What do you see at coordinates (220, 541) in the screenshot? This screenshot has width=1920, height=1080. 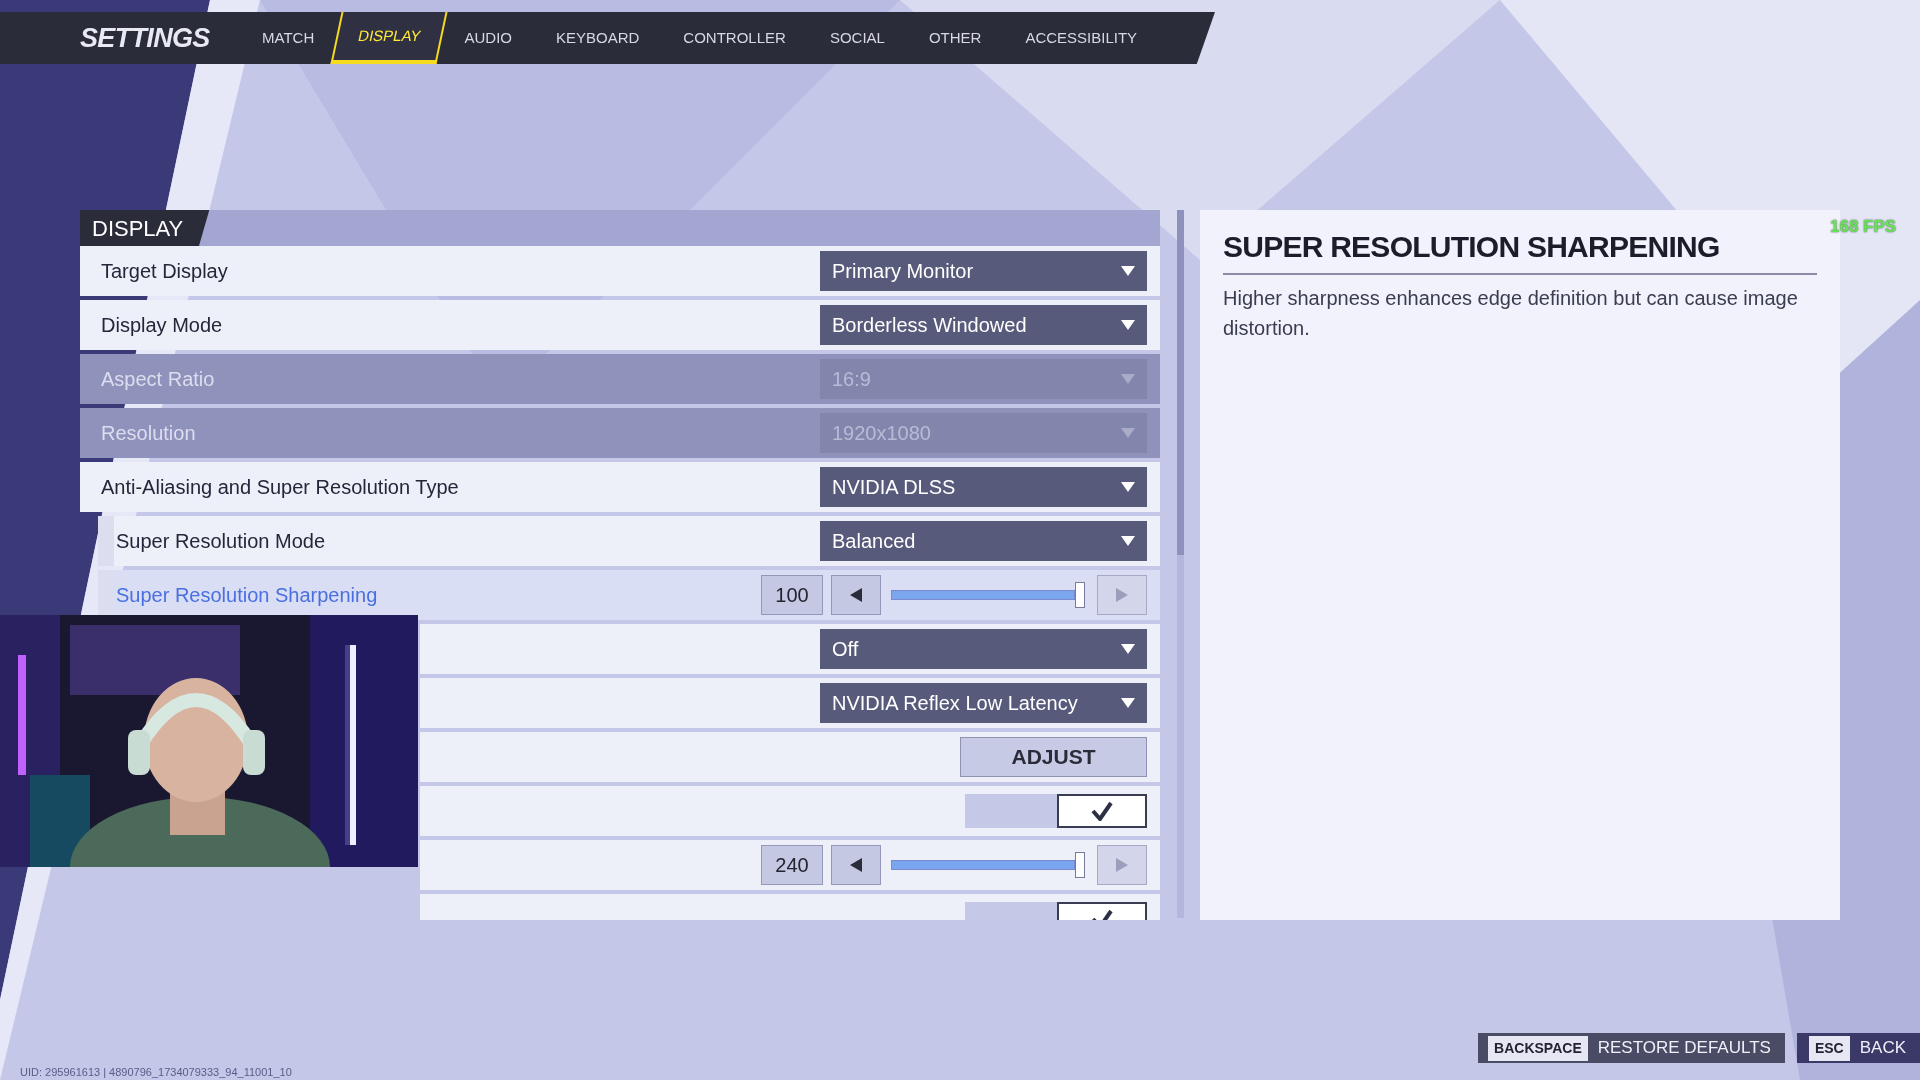 I see `setting-label: Super Resolution Mode` at bounding box center [220, 541].